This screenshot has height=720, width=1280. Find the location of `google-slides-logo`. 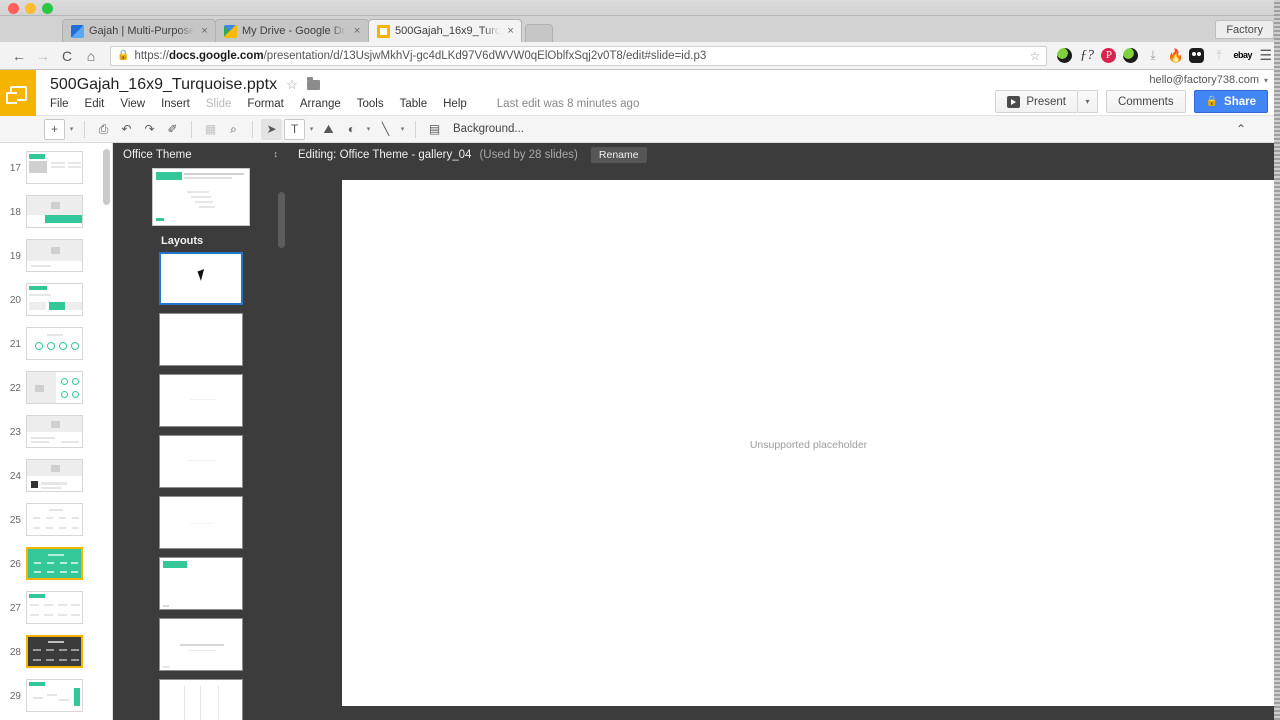

google-slides-logo is located at coordinates (18, 93).